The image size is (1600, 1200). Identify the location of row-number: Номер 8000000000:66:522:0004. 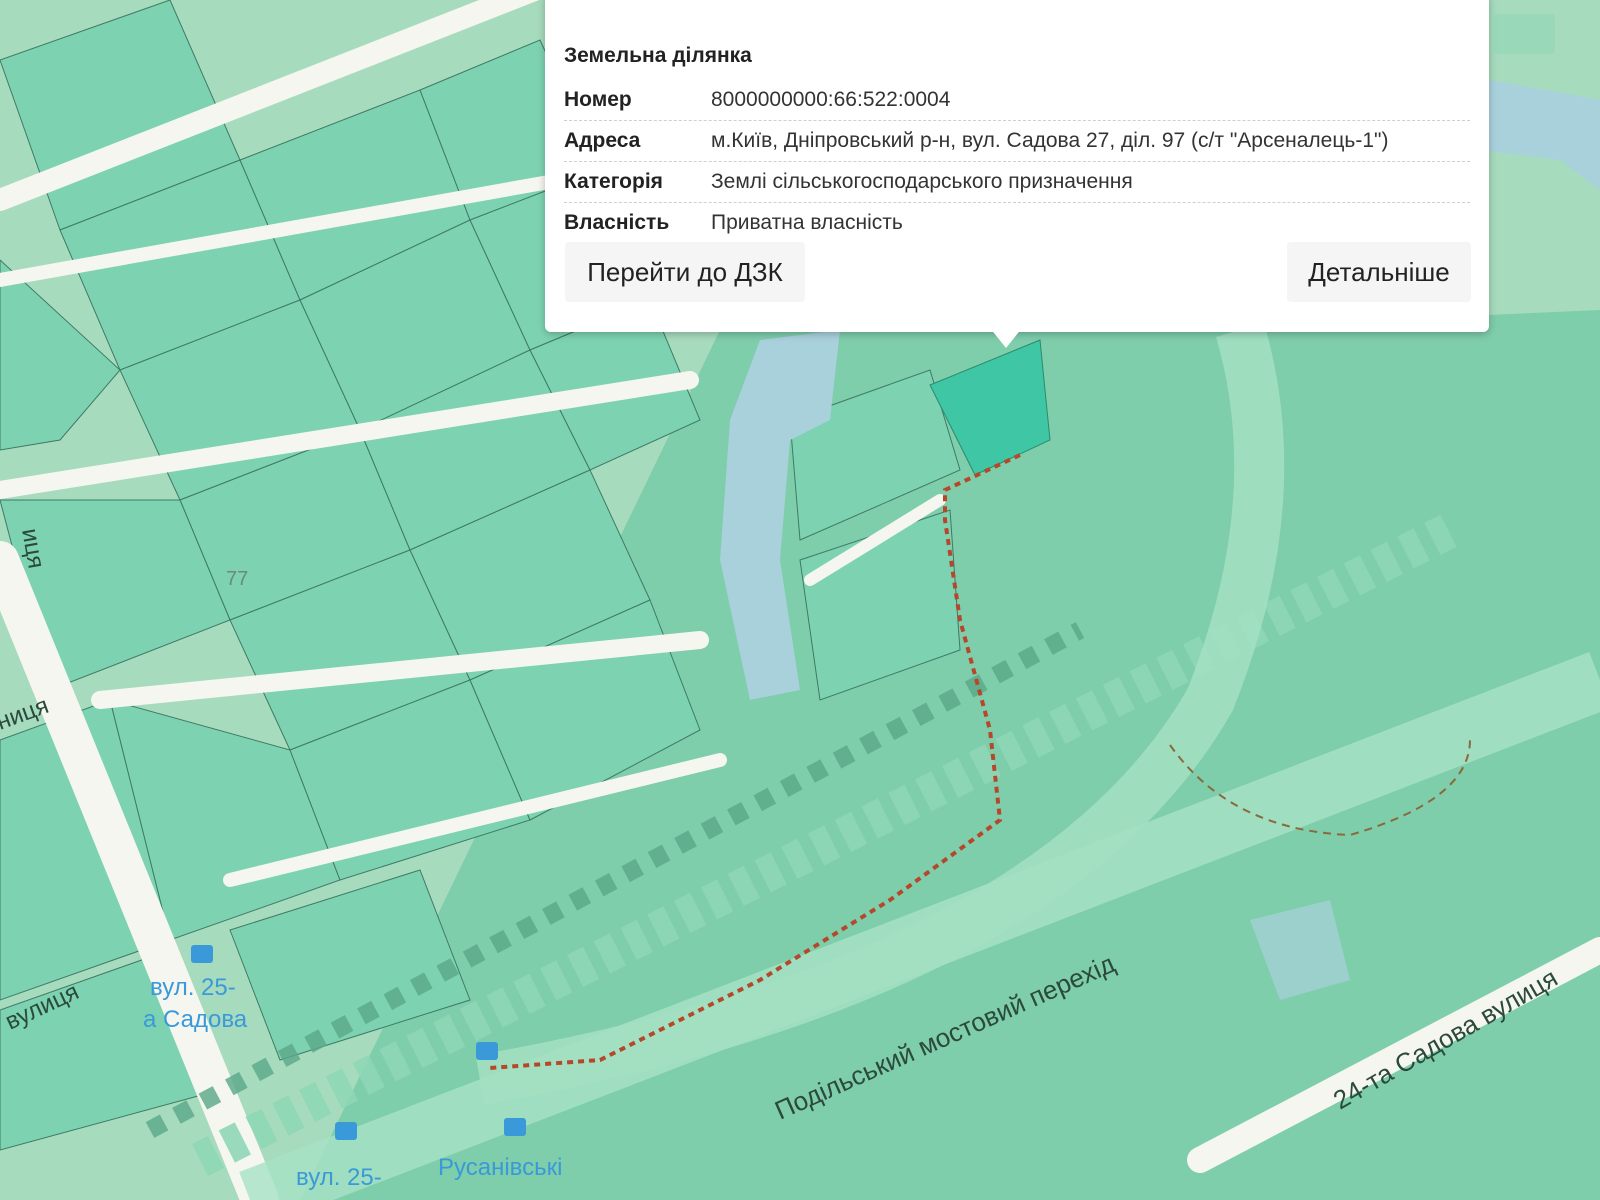
(1017, 100).